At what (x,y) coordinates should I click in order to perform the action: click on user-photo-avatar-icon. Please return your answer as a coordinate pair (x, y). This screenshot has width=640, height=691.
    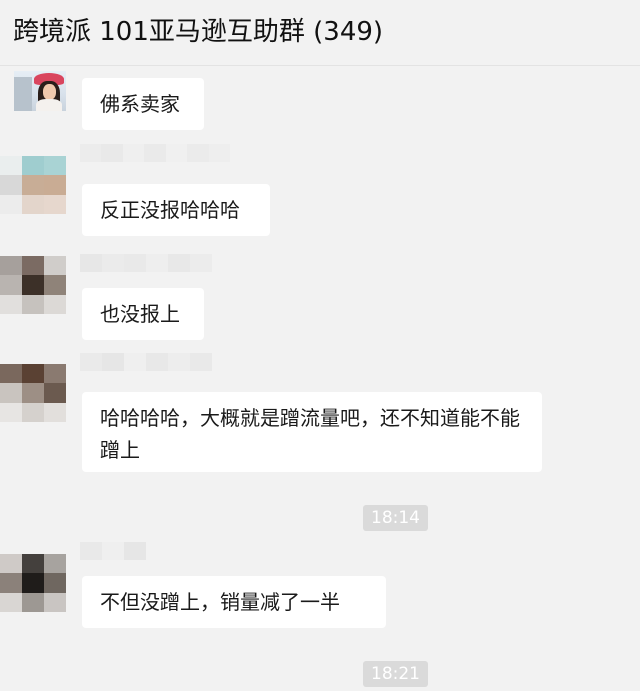
    Looking at the image, I should click on (40, 91).